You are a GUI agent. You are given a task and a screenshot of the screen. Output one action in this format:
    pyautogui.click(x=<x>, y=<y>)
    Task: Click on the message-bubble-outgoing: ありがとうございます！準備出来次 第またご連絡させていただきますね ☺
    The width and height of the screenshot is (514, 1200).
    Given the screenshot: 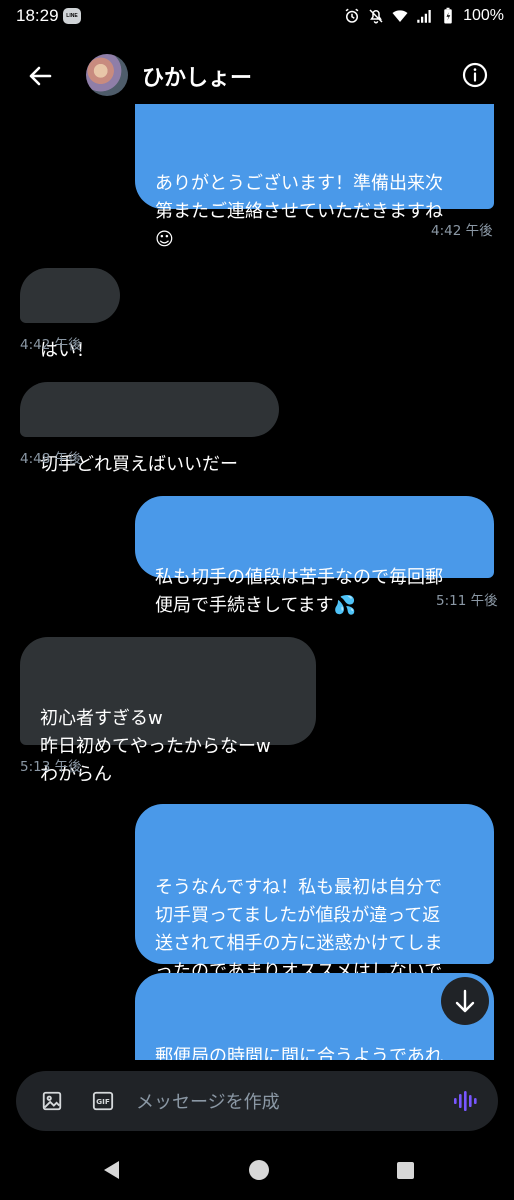 What is the action you would take?
    pyautogui.click(x=314, y=177)
    